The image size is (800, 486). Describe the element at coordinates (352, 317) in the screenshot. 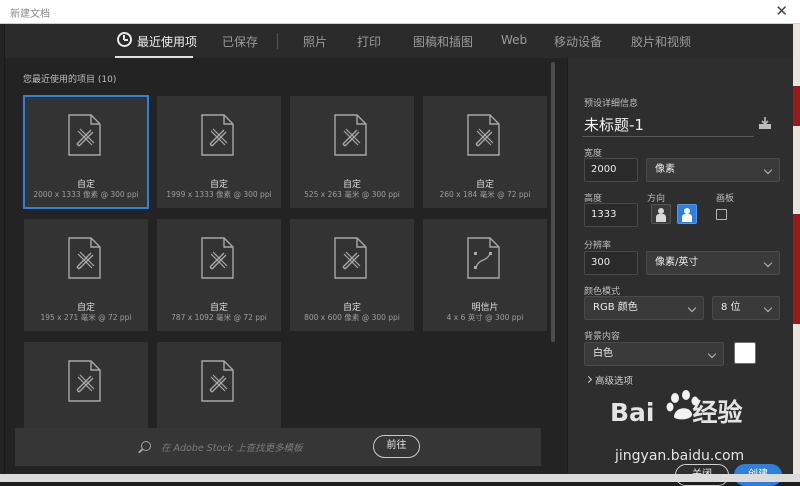

I see `card-dimensions: 800 x 600 像素 @ 300 ppi` at that location.